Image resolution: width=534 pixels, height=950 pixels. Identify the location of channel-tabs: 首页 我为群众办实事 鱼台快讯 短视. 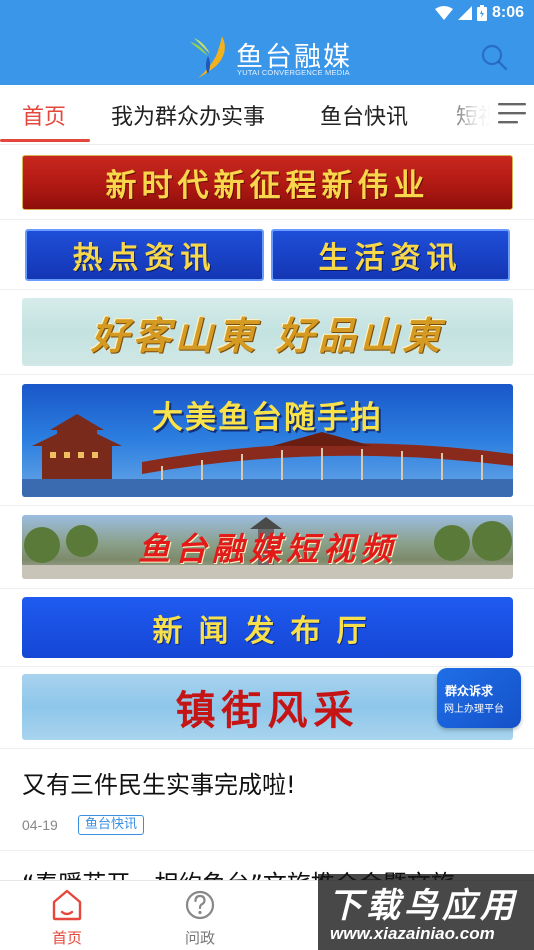
(267, 115).